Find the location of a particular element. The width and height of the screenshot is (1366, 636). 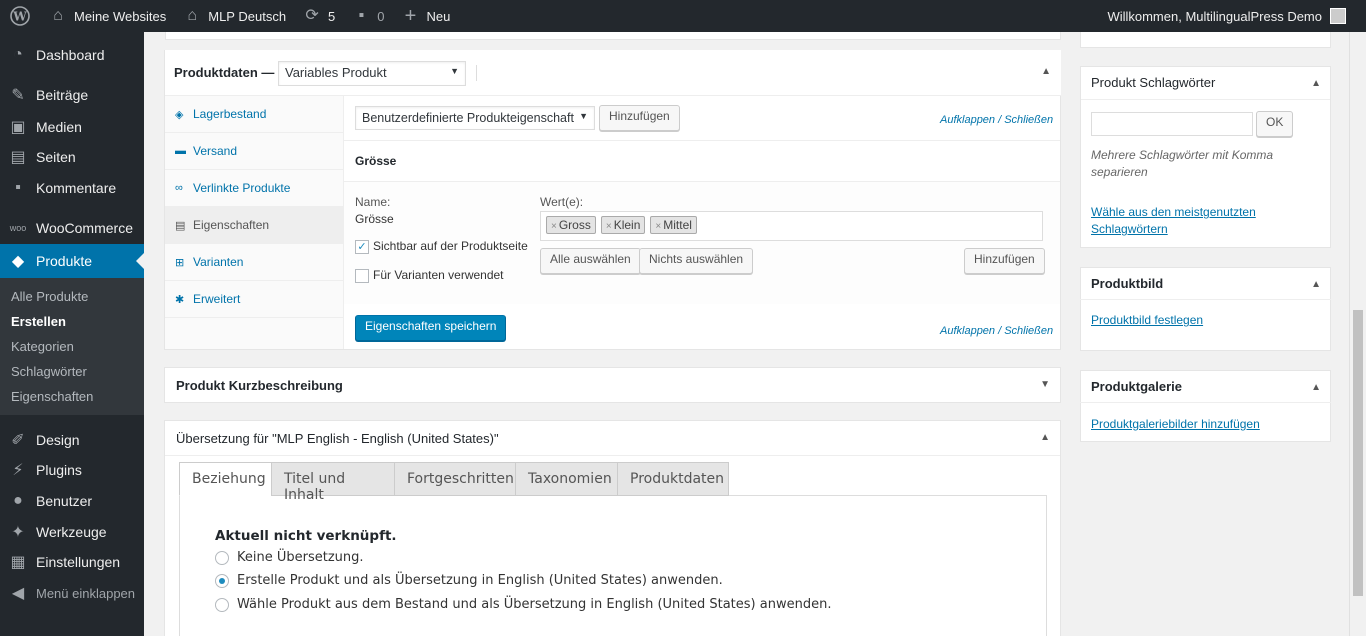

attribute-taxonomy-select: Benutzerdefinierte Produkteigenschaft ▼ is located at coordinates (475, 118).